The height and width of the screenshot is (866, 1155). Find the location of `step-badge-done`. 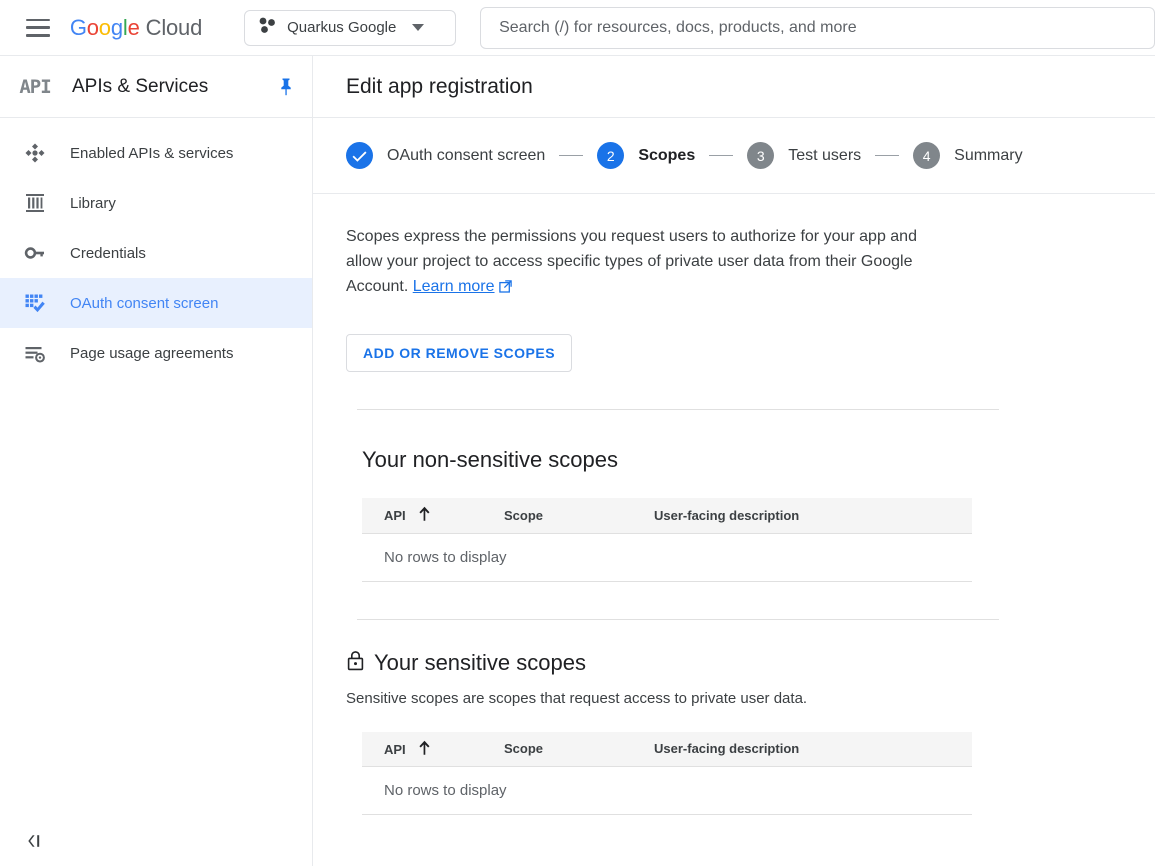

step-badge-done is located at coordinates (359, 155).